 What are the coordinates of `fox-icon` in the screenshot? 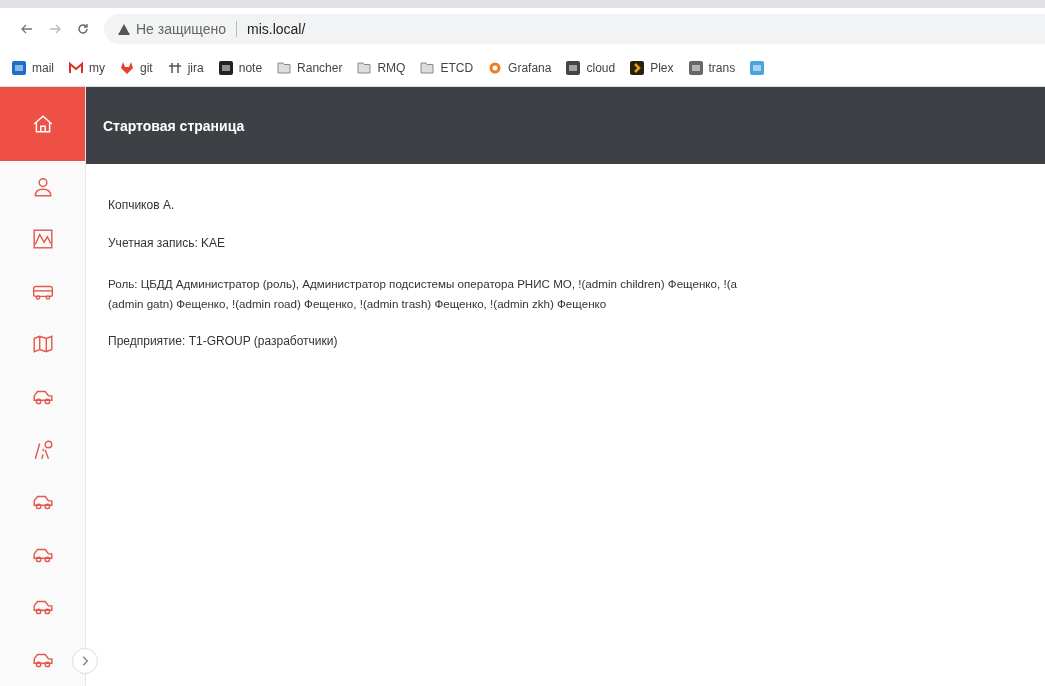 It's located at (127, 68).